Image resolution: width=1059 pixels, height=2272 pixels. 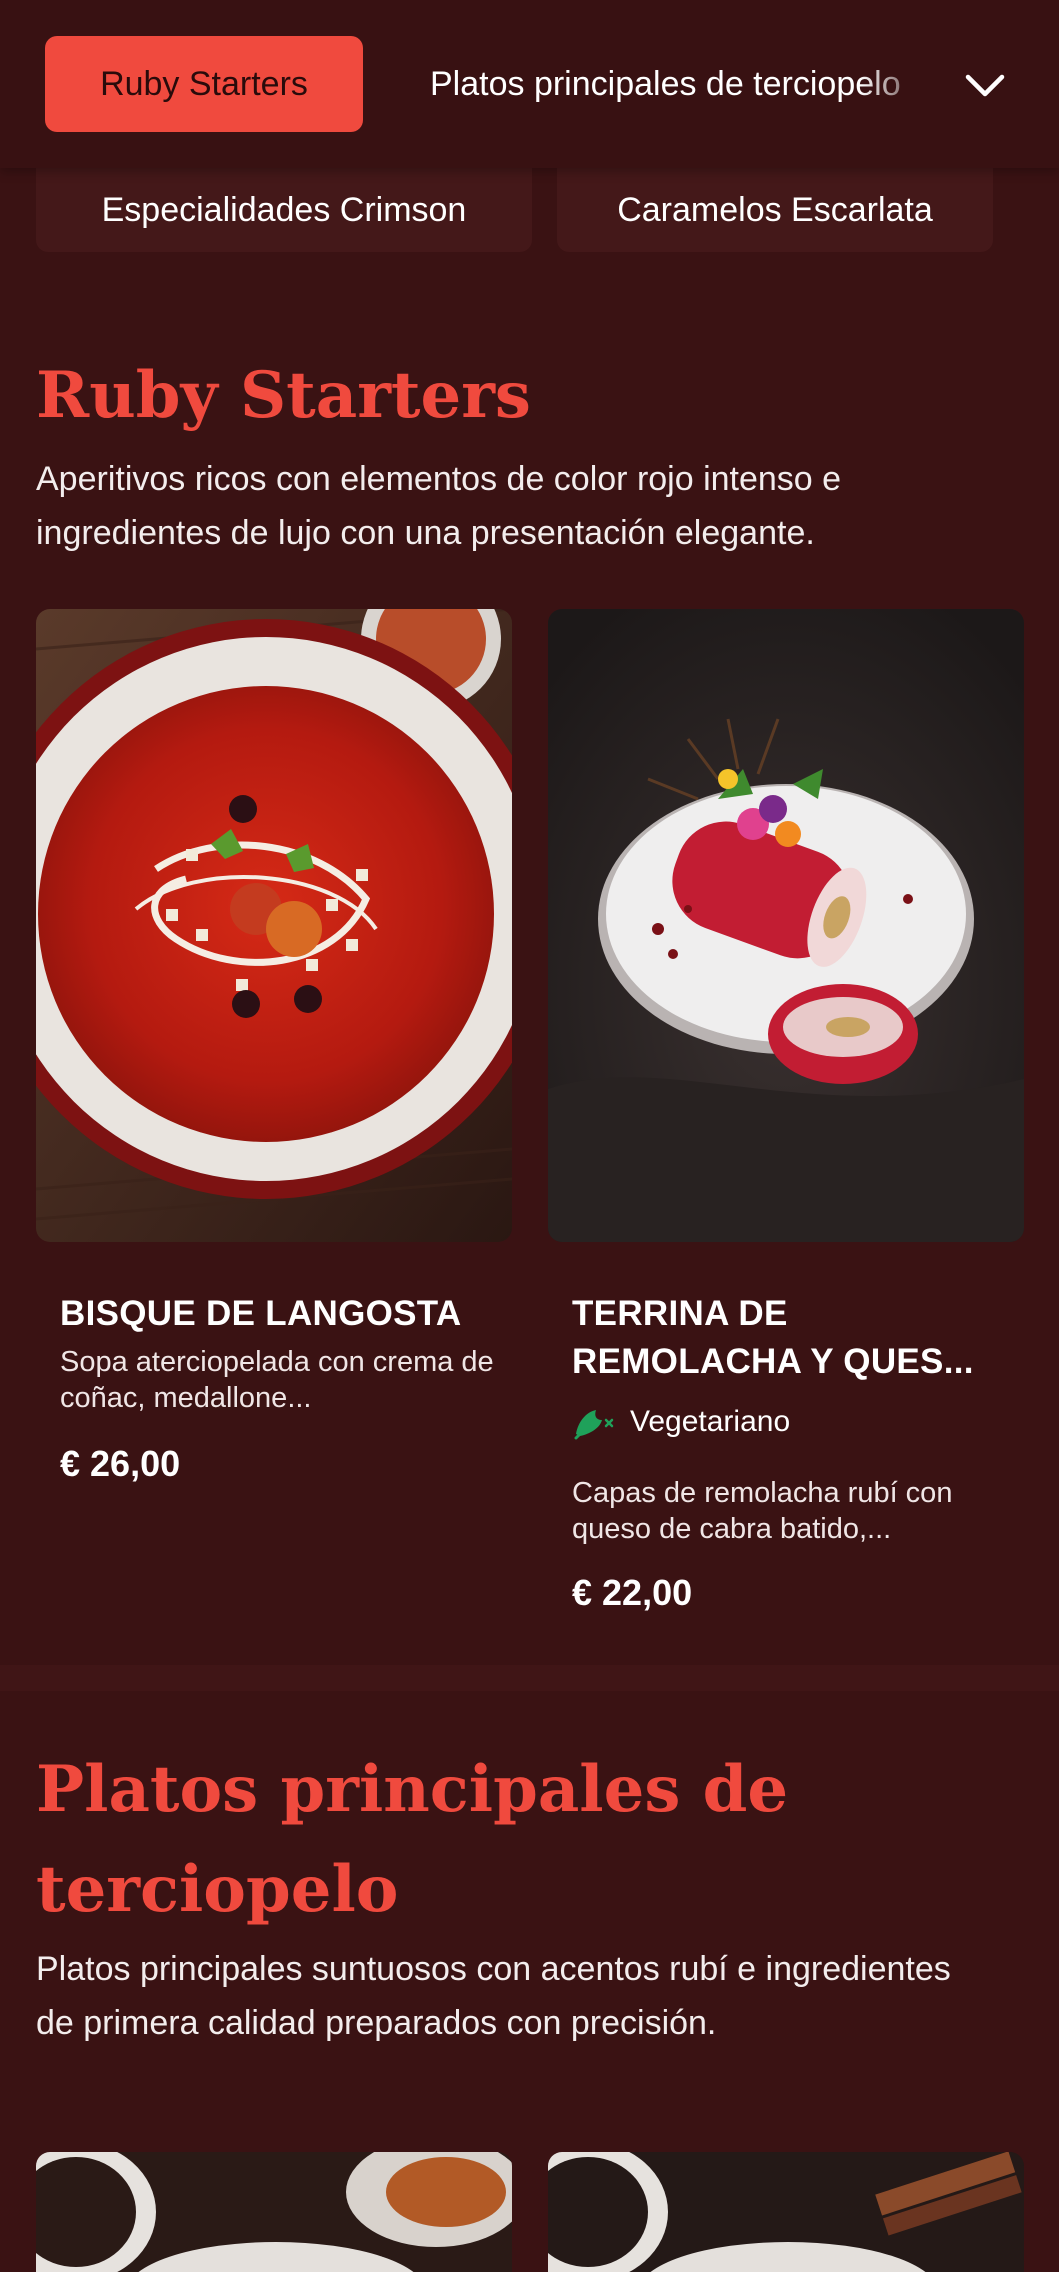 What do you see at coordinates (204, 84) in the screenshot?
I see `tab-ruby-starters: Ruby Starters` at bounding box center [204, 84].